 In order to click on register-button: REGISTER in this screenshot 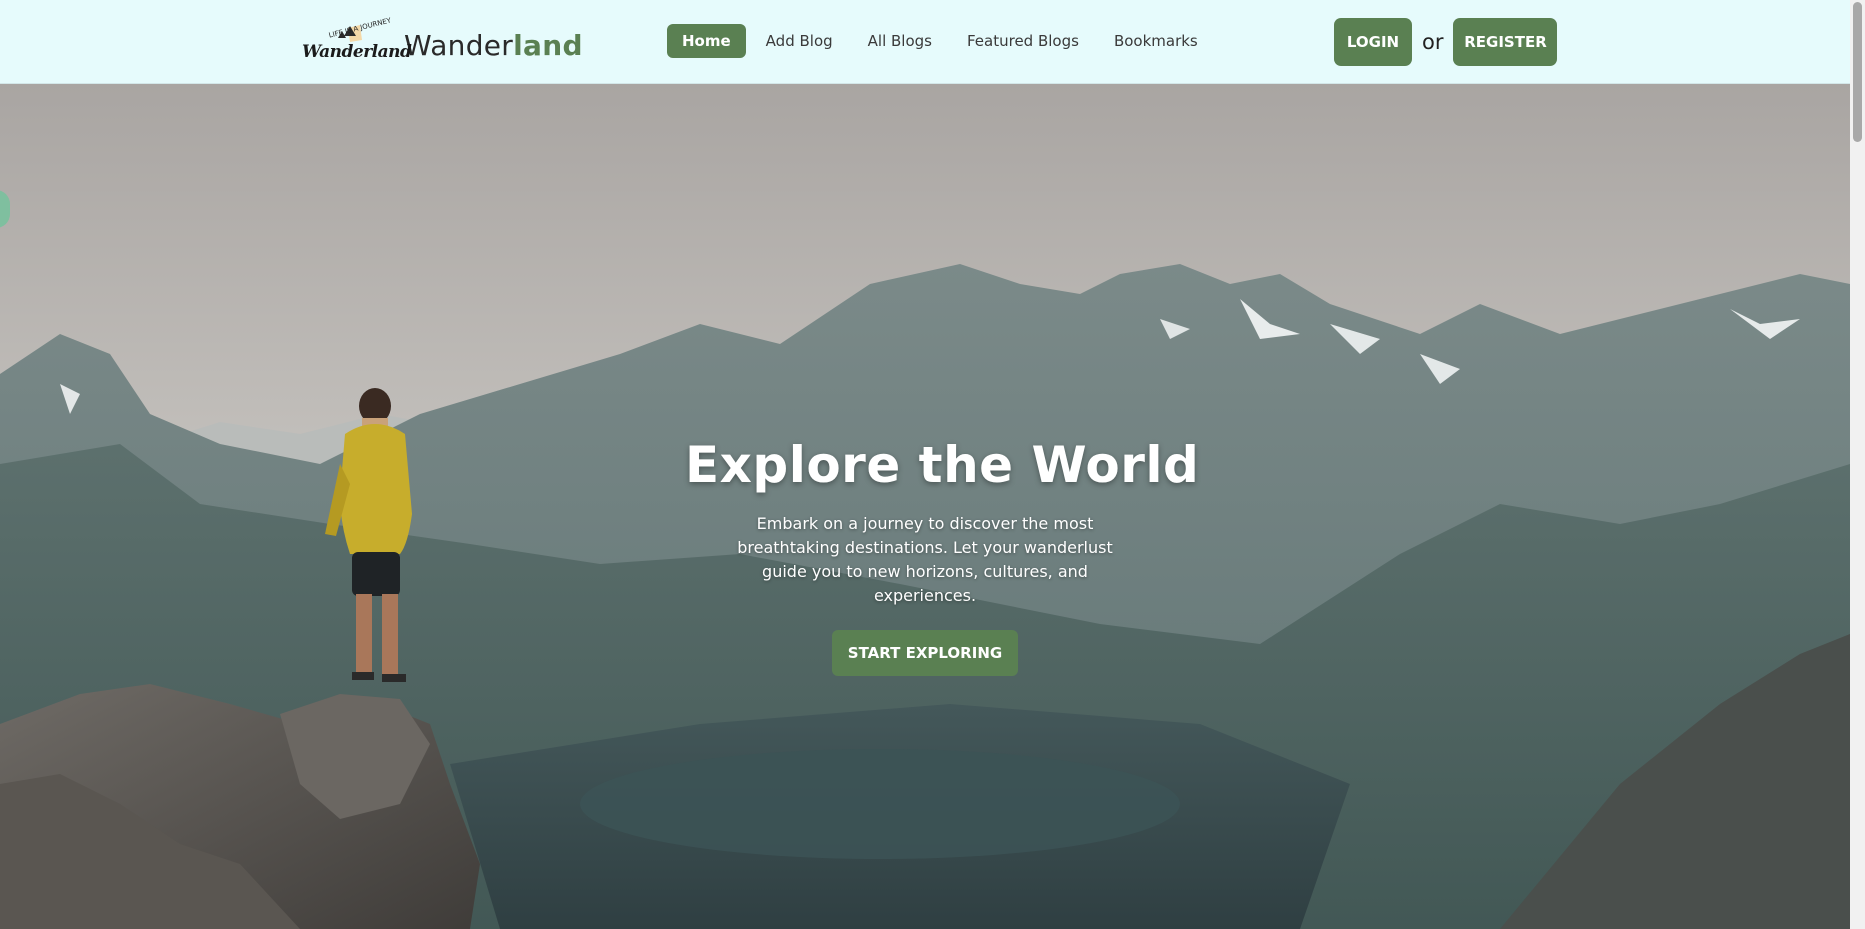, I will do `click(1505, 42)`.